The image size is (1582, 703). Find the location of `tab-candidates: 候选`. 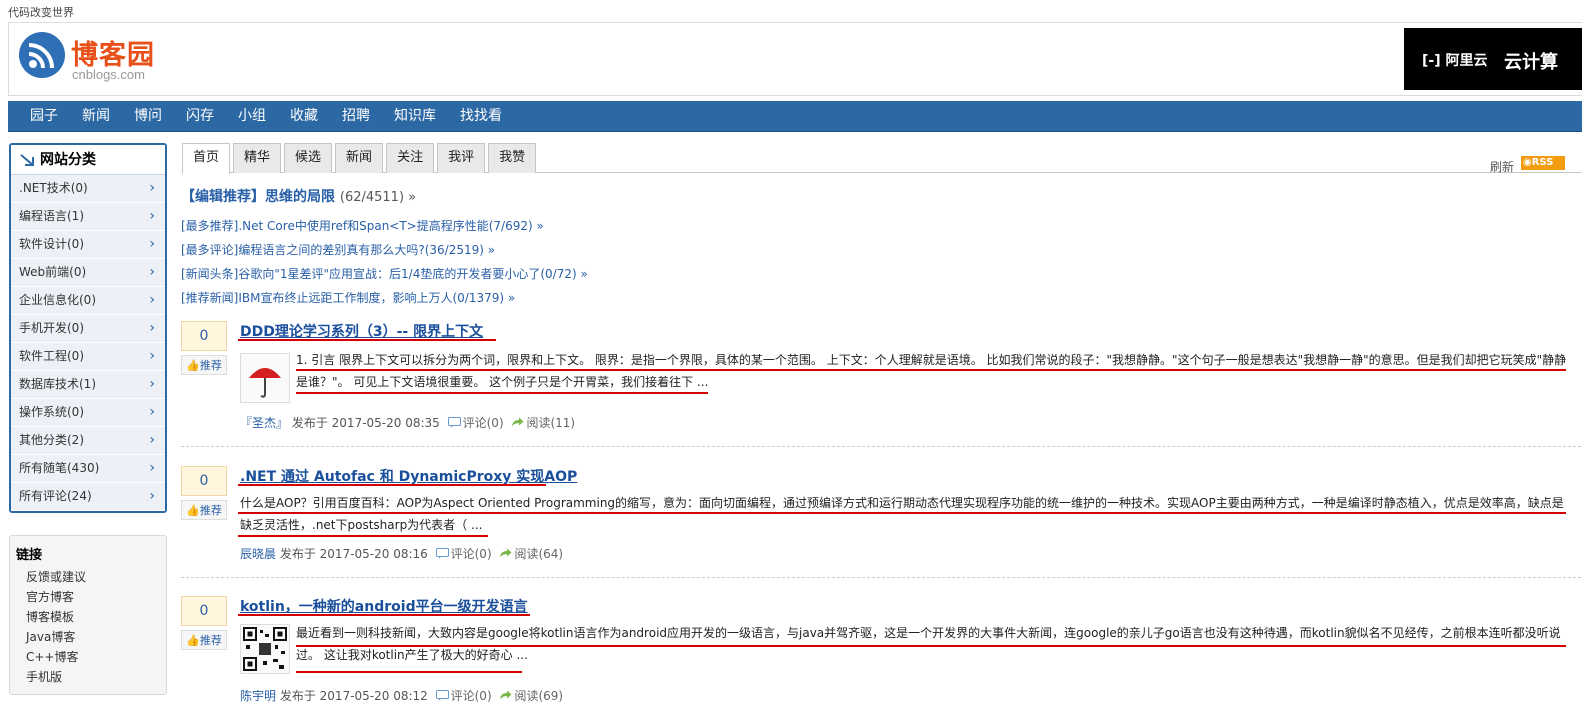

tab-candidates: 候选 is located at coordinates (308, 158).